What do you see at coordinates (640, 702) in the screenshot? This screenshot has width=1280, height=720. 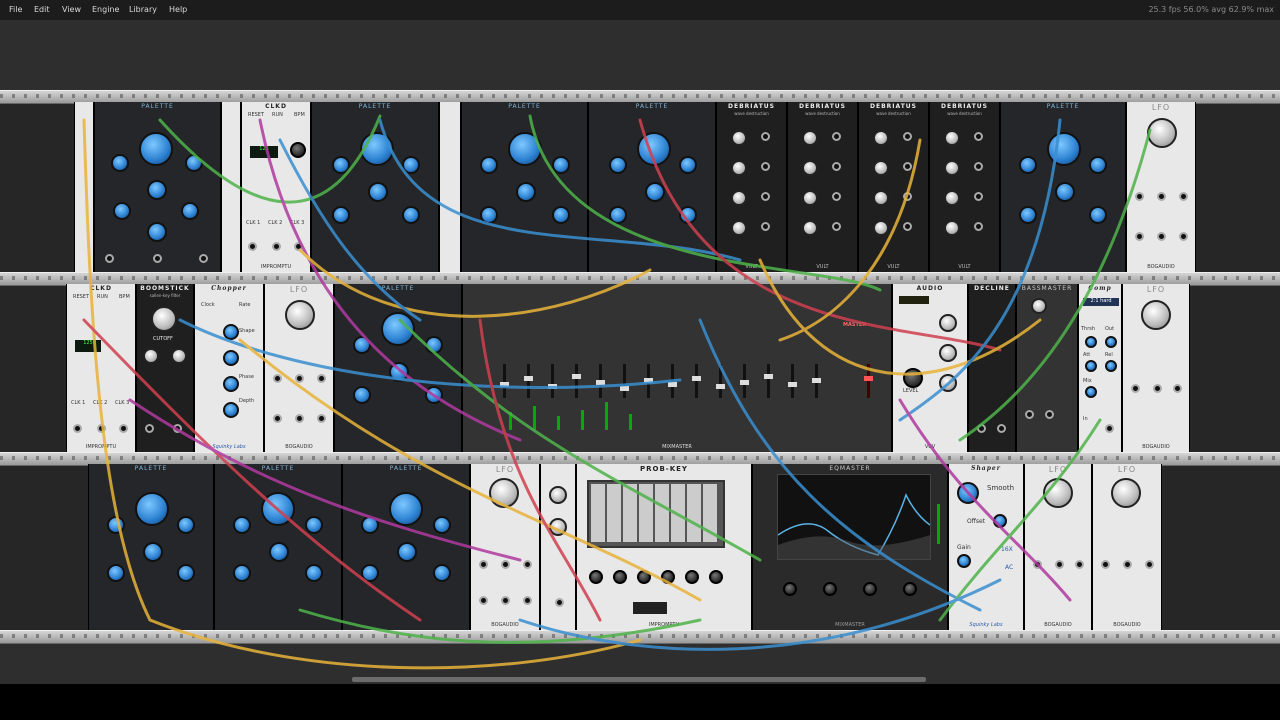 I see `bottom-bar` at bounding box center [640, 702].